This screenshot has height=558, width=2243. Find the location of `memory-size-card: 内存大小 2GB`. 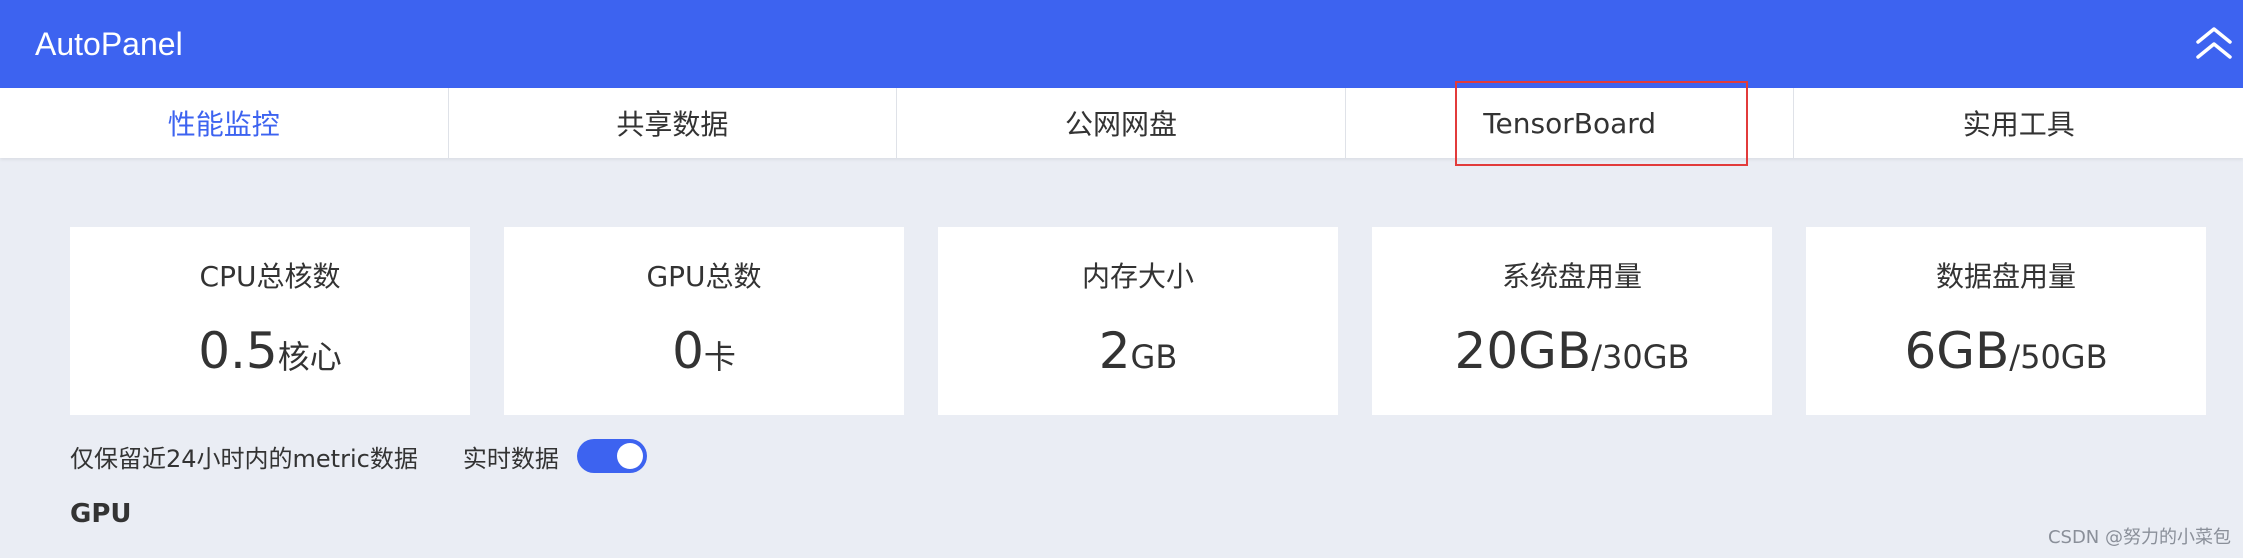

memory-size-card: 内存大小 2GB is located at coordinates (1138, 321).